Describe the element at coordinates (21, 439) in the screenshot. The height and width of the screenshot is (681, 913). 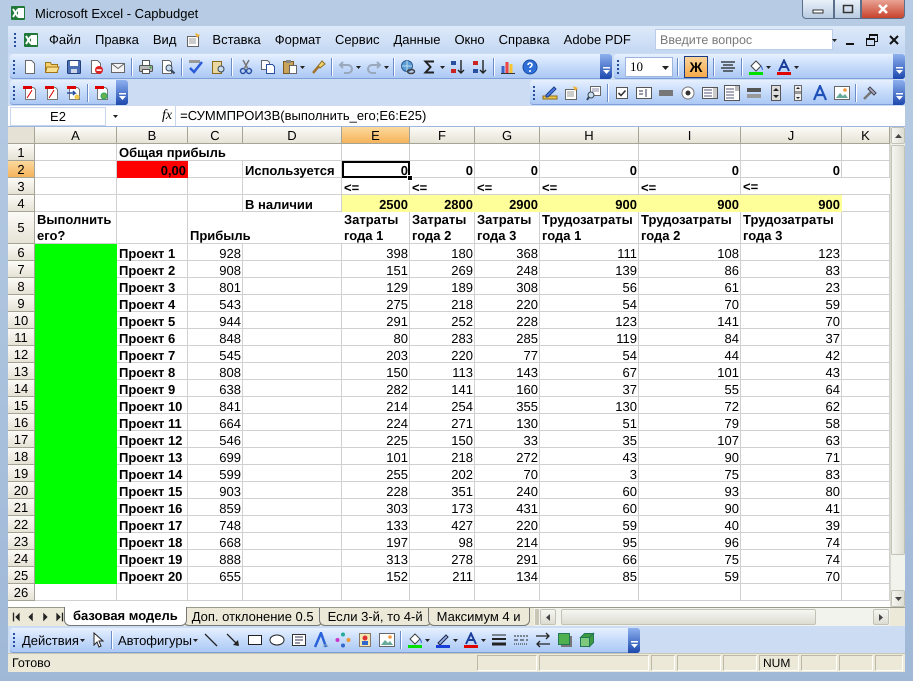
I see `row-header: 17` at that location.